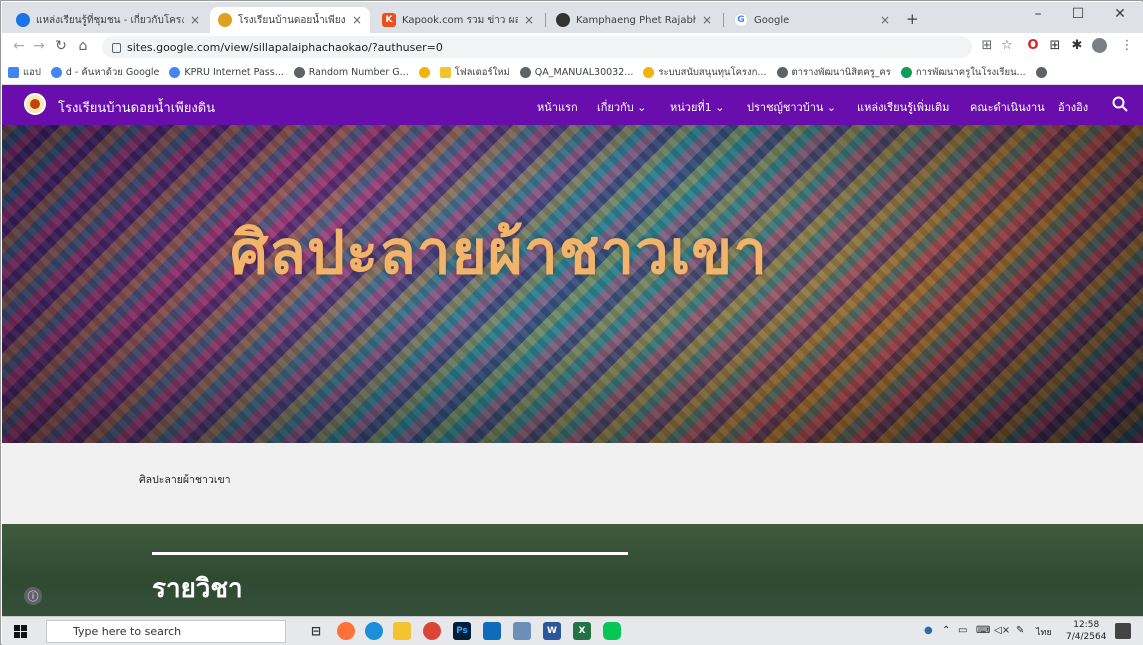 The height and width of the screenshot is (645, 1143). I want to click on mail-icon, so click(492, 631).